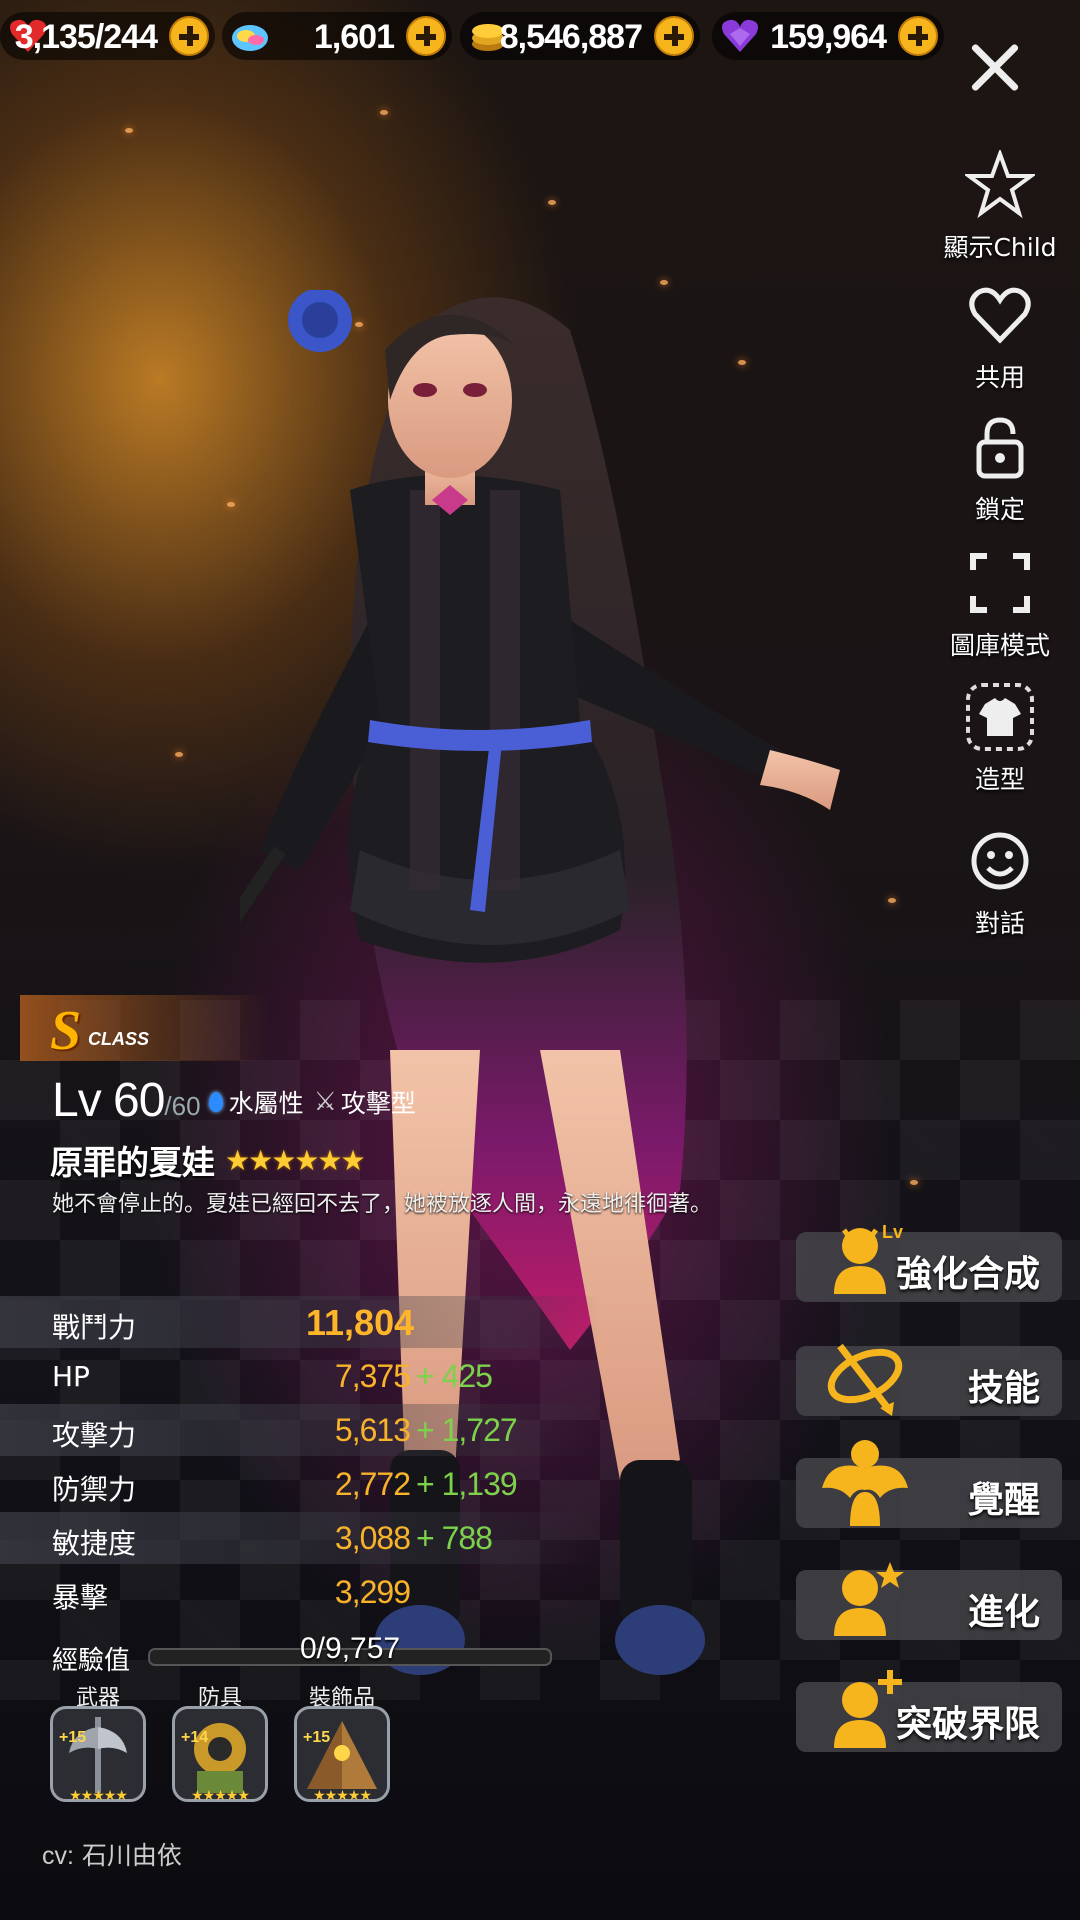  What do you see at coordinates (1003, 1388) in the screenshot?
I see `skill-label: 技能` at bounding box center [1003, 1388].